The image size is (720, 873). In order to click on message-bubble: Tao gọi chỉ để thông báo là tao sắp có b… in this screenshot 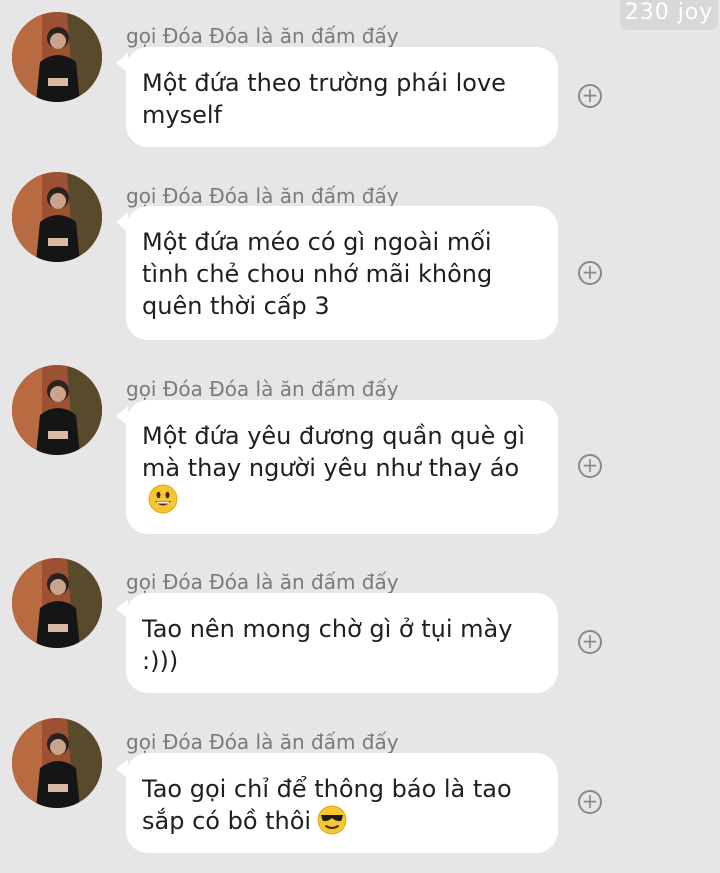, I will do `click(337, 803)`.